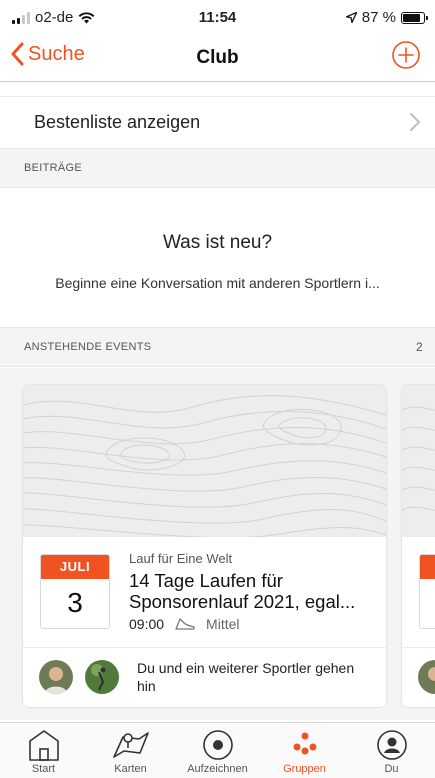 Image resolution: width=435 pixels, height=778 pixels. I want to click on status-bar: o2-de 11:54 87 %, so click(217, 18).